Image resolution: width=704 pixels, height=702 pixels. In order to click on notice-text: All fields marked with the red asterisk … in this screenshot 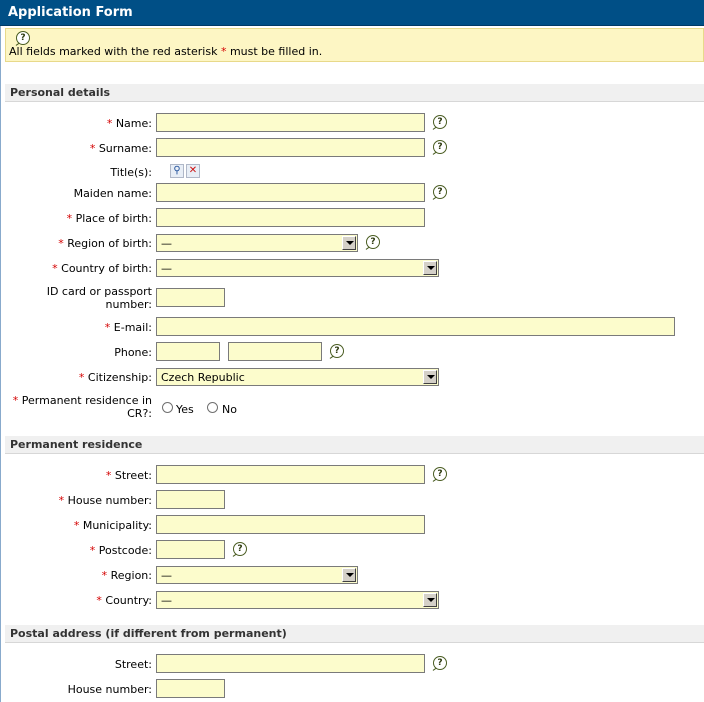, I will do `click(166, 51)`.